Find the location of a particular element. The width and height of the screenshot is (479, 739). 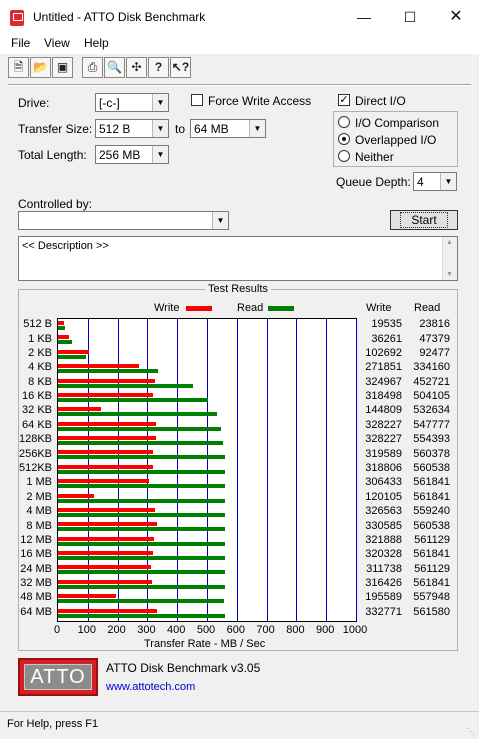

queue-depth-select: 4 ▼ is located at coordinates (435, 181).